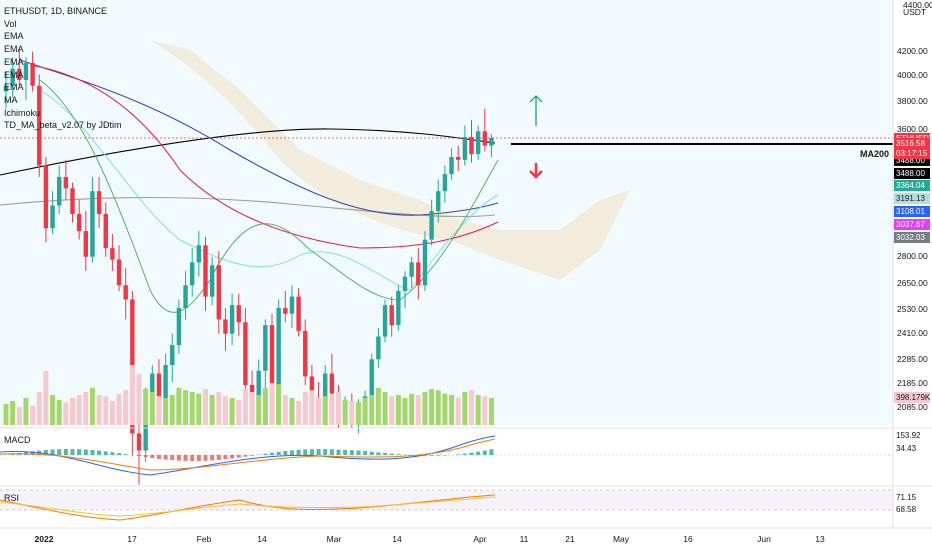  I want to click on legend-item: Vol, so click(63, 24).